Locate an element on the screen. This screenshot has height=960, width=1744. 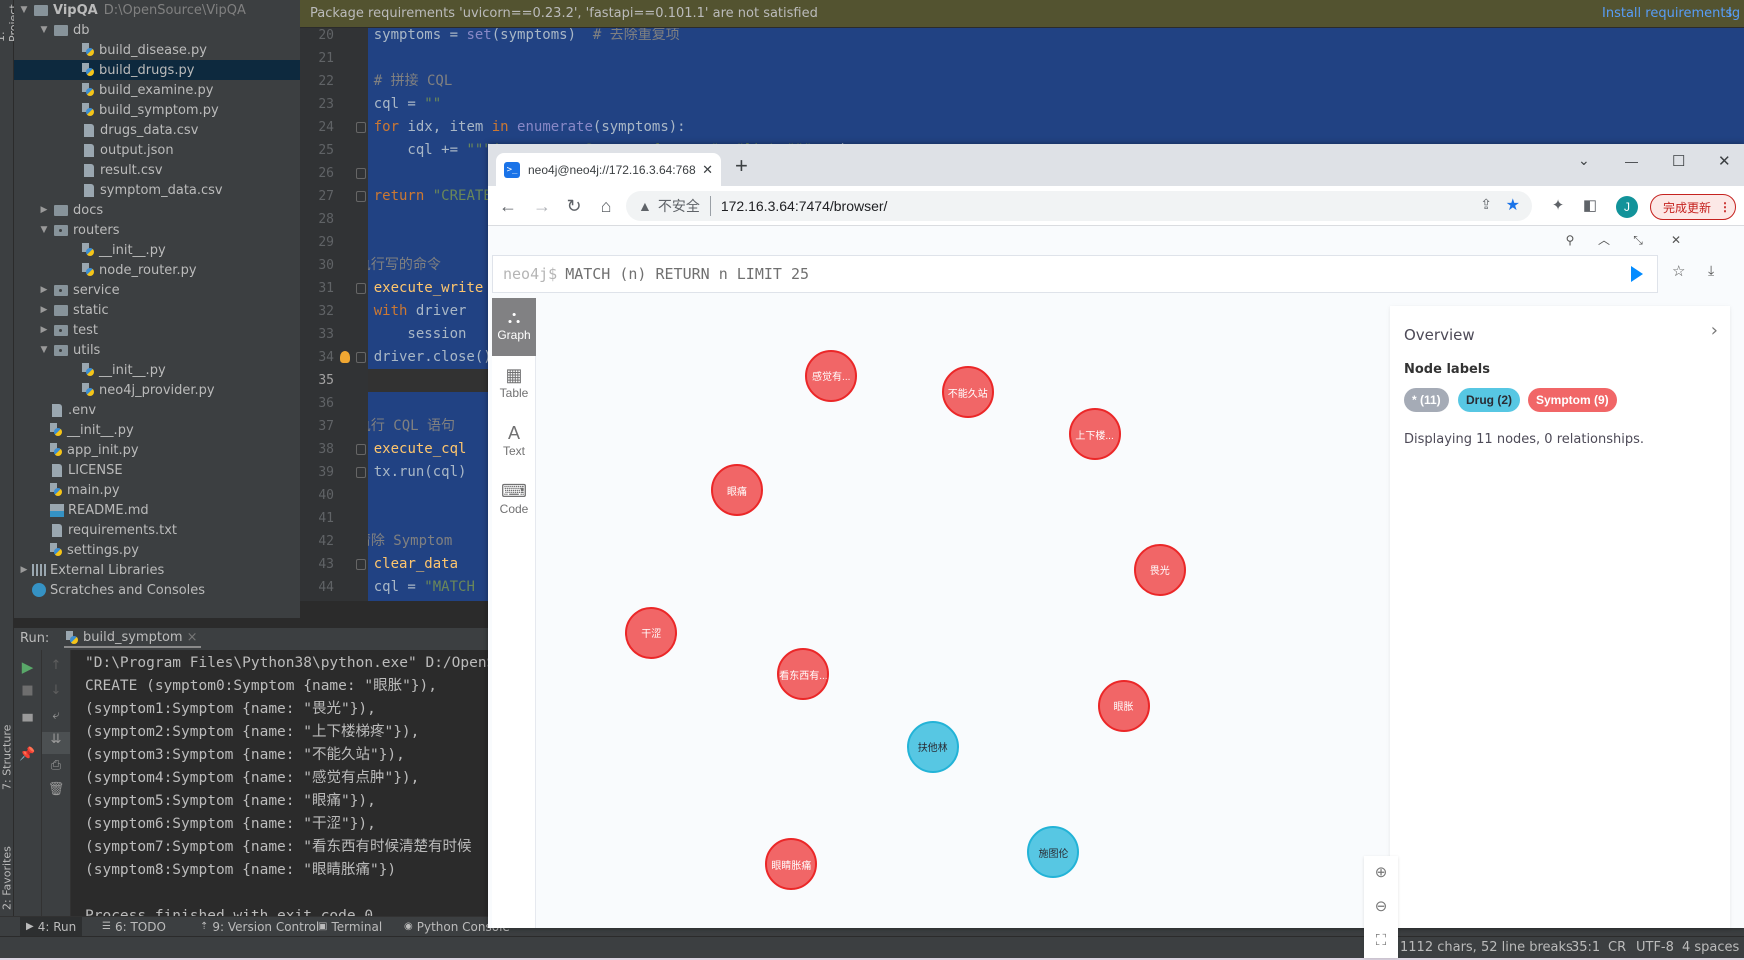
zoom-out-icon: ⊖ is located at coordinates (1381, 907).